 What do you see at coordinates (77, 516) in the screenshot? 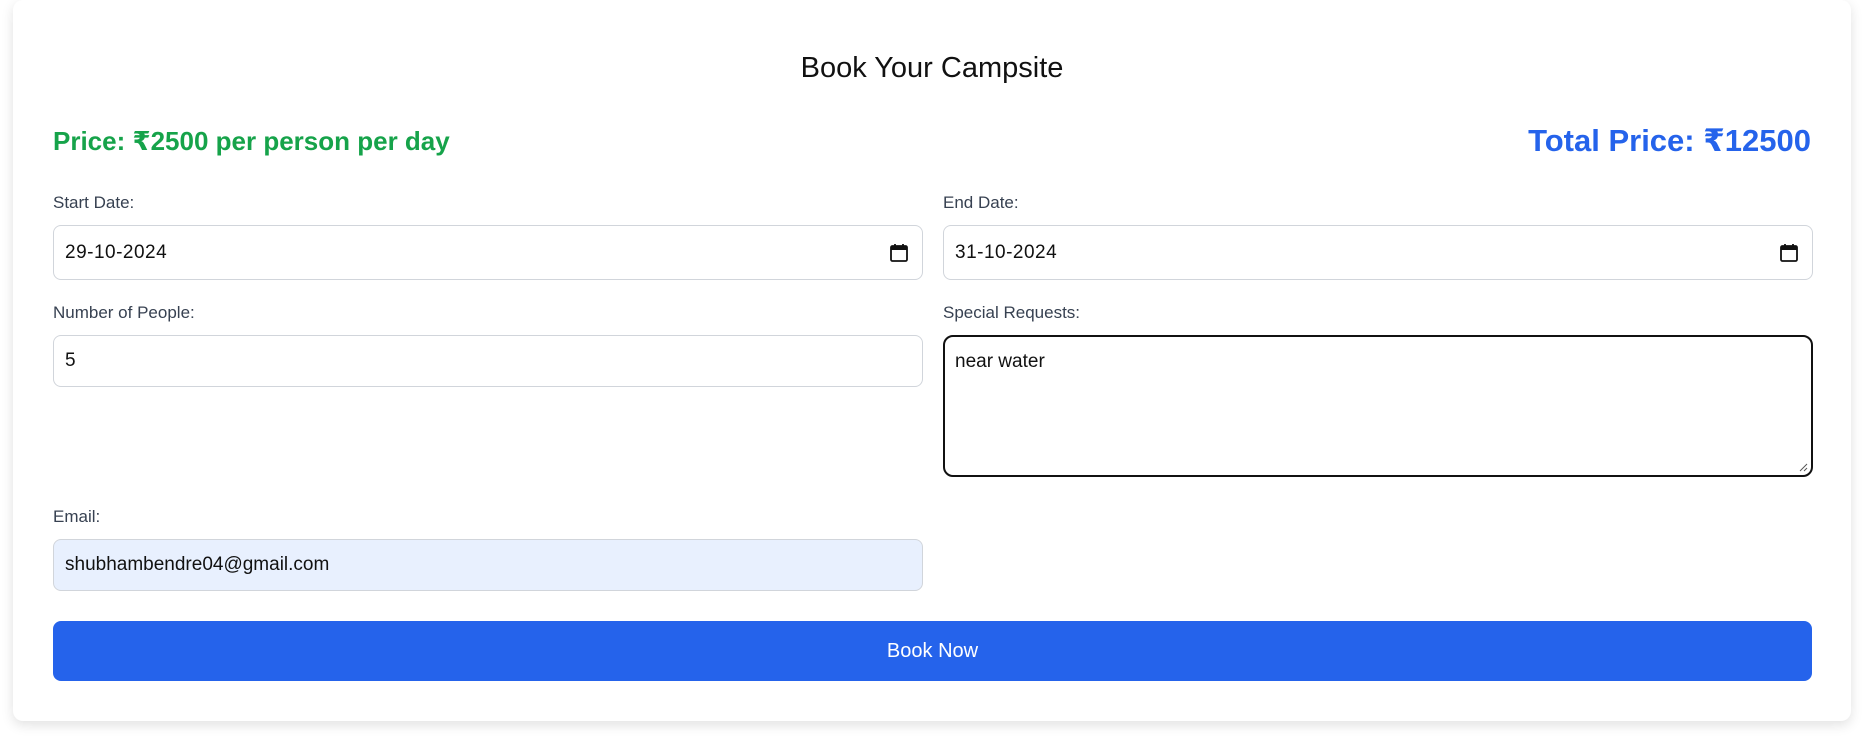
I see `email-label: Email:` at bounding box center [77, 516].